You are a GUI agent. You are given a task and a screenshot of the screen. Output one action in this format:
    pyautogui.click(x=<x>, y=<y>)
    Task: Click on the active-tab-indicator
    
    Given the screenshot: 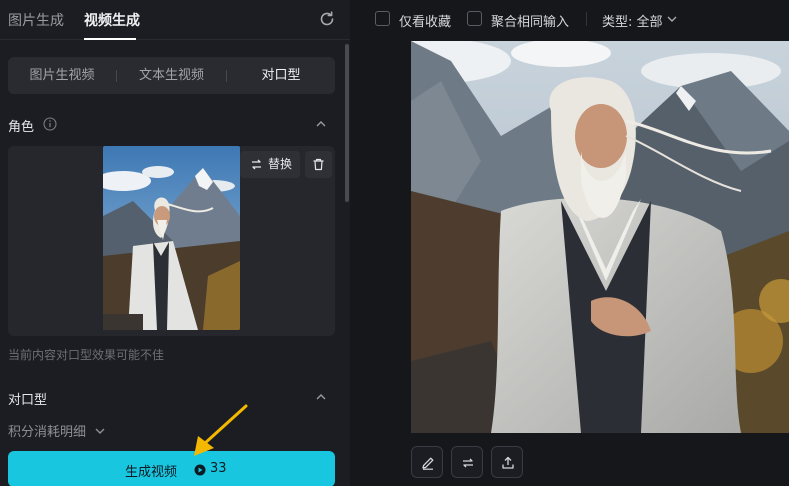 What is the action you would take?
    pyautogui.click(x=110, y=39)
    